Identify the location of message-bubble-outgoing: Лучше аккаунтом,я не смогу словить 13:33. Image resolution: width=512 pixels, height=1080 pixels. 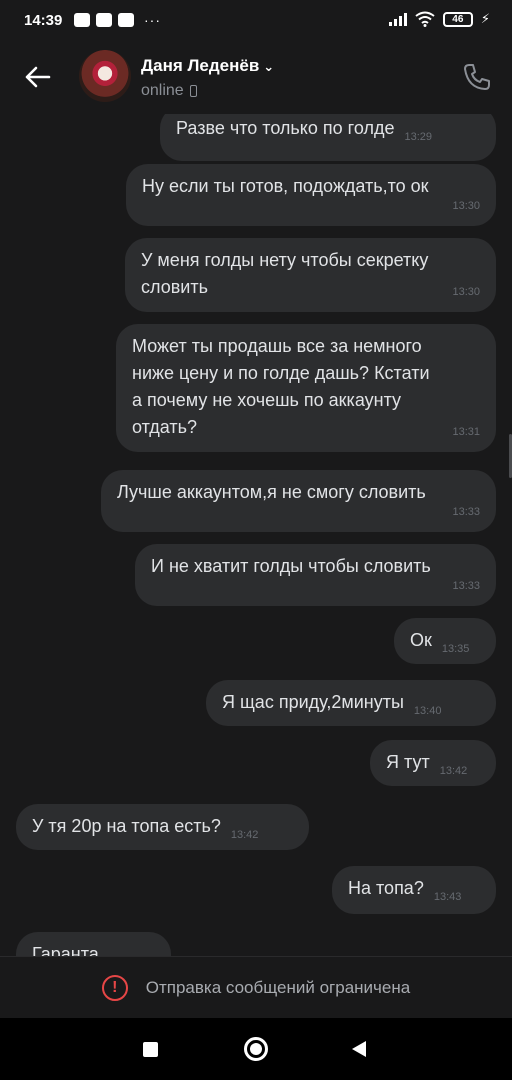
(298, 501).